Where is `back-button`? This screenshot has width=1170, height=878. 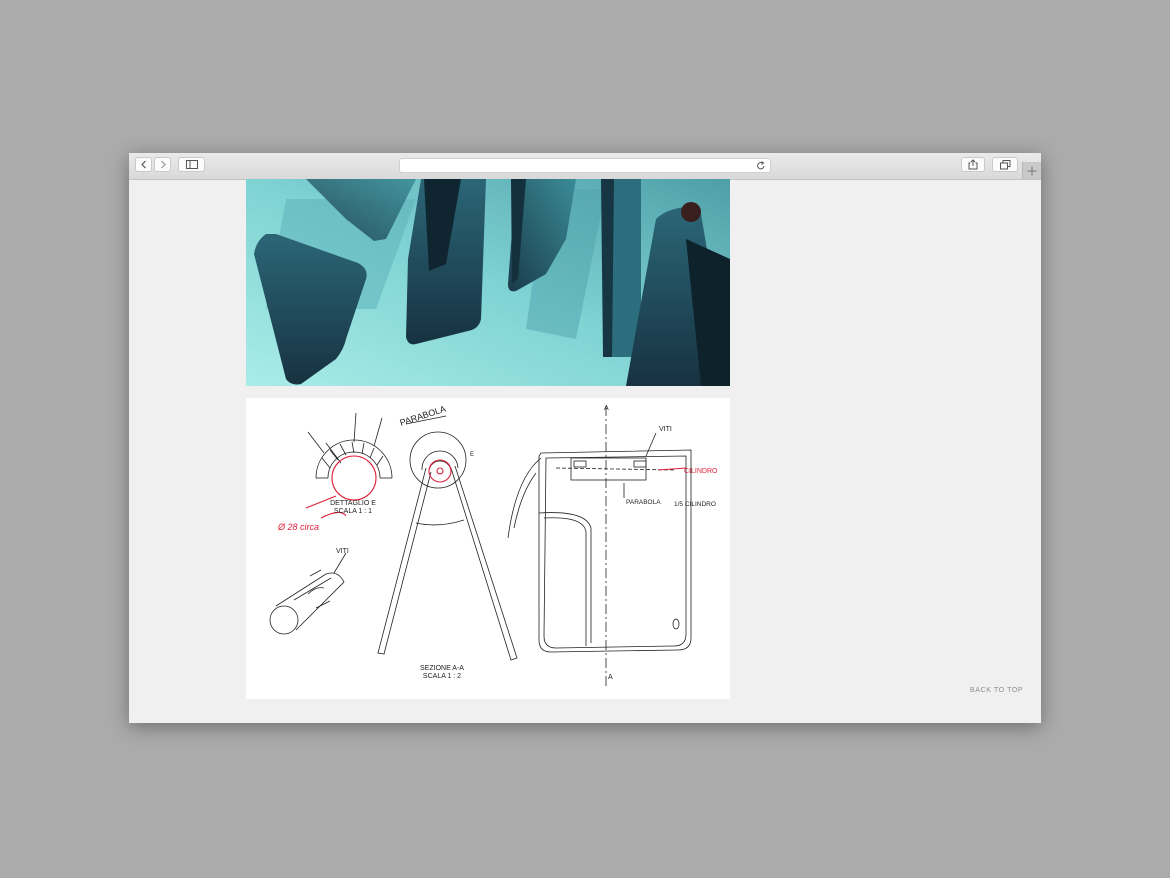 back-button is located at coordinates (143, 164).